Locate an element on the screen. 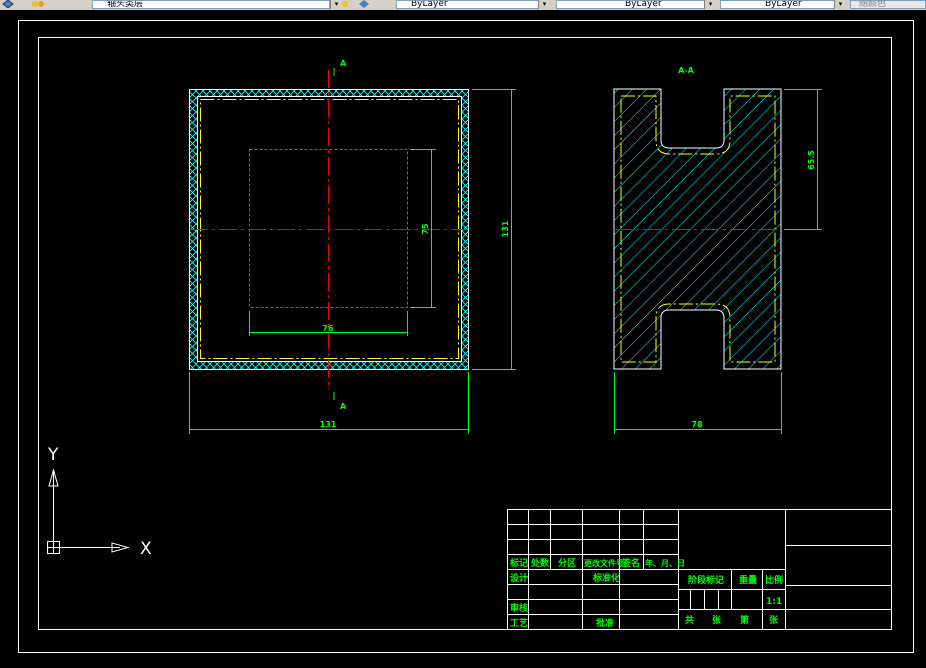 The height and width of the screenshot is (668, 926). tb-weight: 重量 is located at coordinates (748, 580).